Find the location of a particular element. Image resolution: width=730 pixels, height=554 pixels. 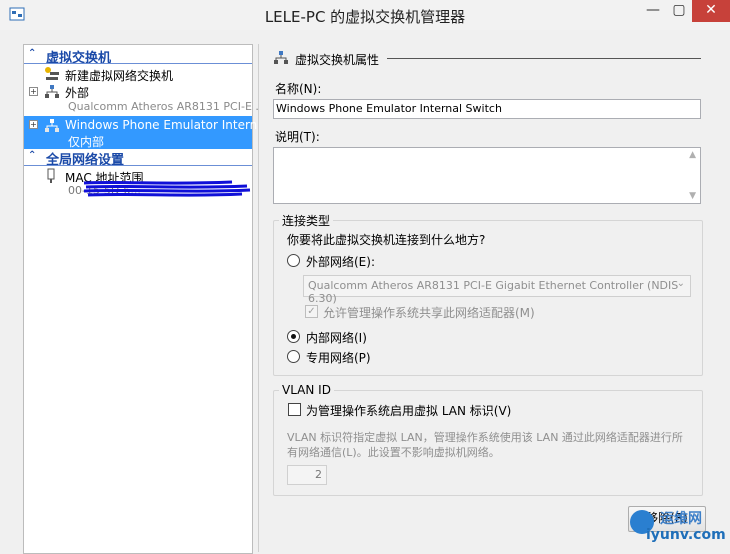

new-switch-item: 新建虚拟网络交换机 is located at coordinates (138, 74).